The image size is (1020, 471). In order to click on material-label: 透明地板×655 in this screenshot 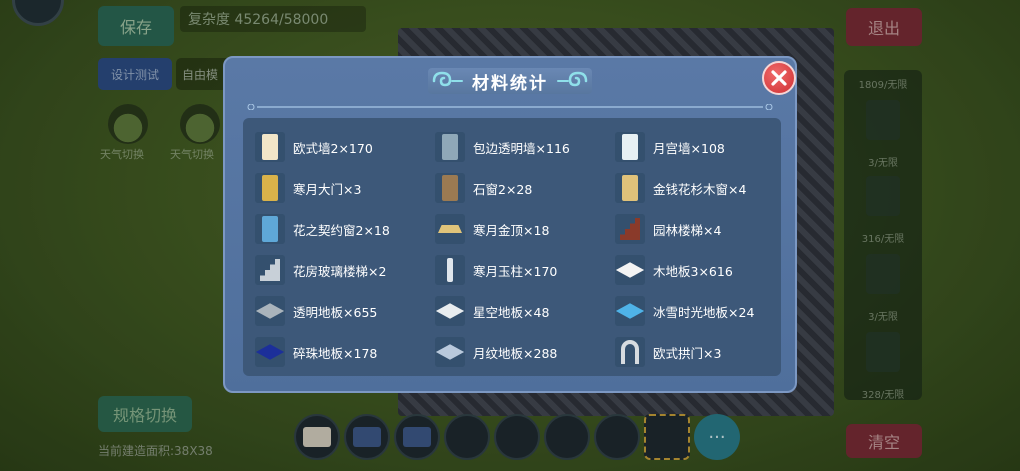, I will do `click(335, 311)`.